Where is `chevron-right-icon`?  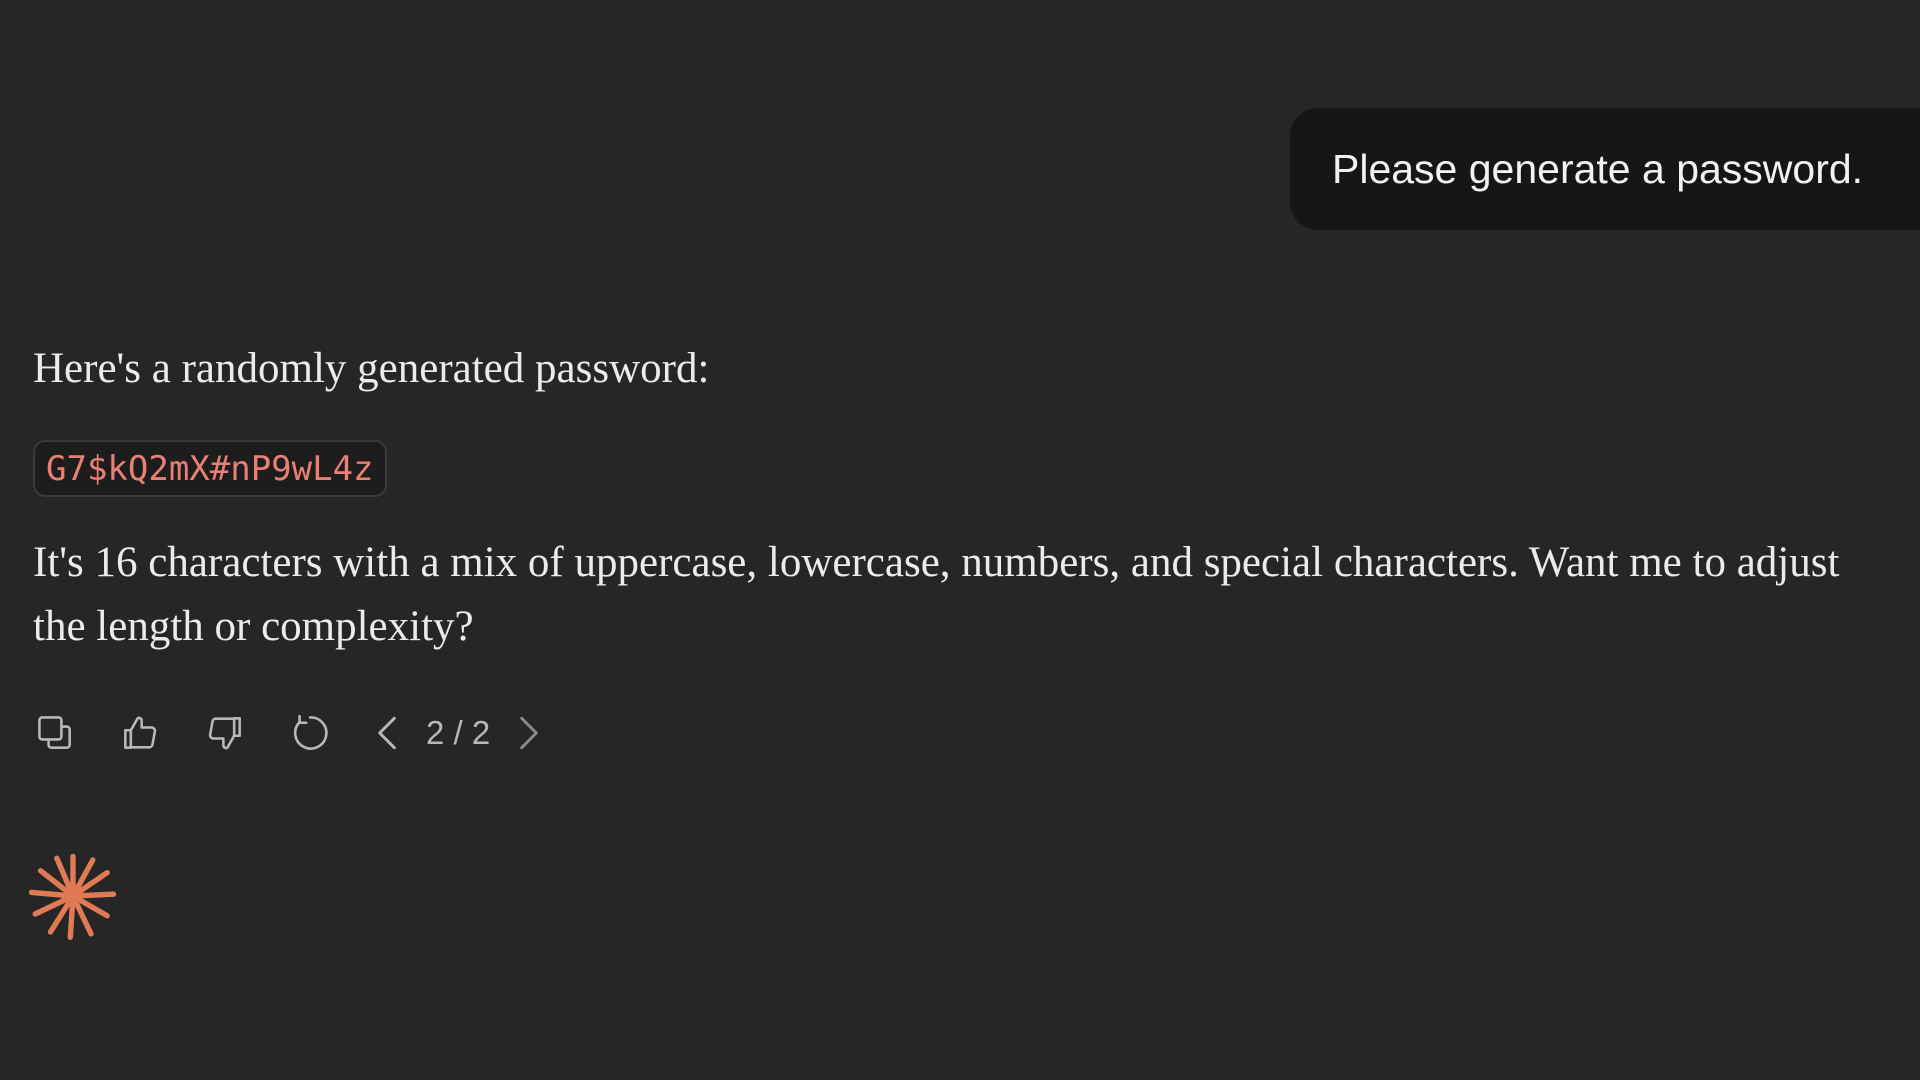
chevron-right-icon is located at coordinates (529, 732).